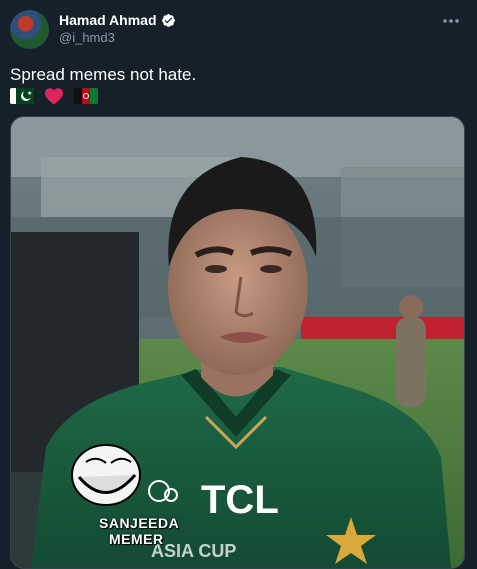 The image size is (477, 569). Describe the element at coordinates (136, 539) in the screenshot. I see `watermark-line-2: MEMER` at that location.